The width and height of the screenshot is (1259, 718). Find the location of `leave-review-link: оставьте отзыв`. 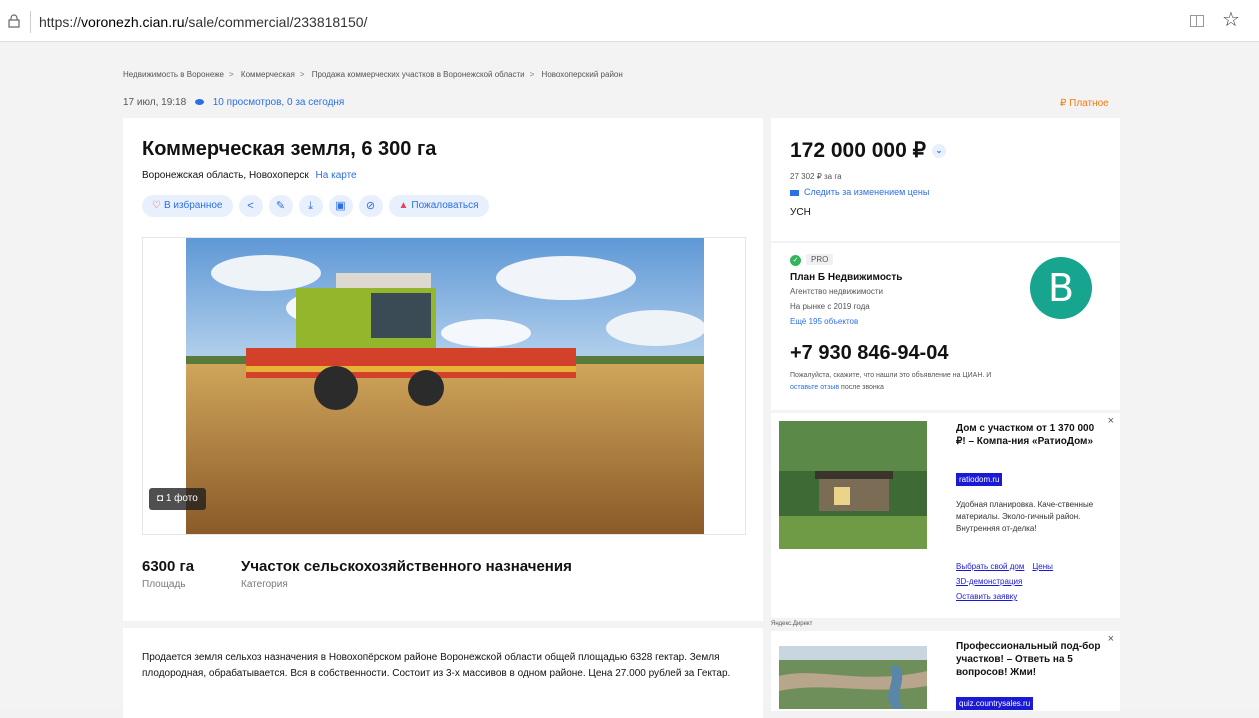

leave-review-link: оставьте отзыв is located at coordinates (814, 387).